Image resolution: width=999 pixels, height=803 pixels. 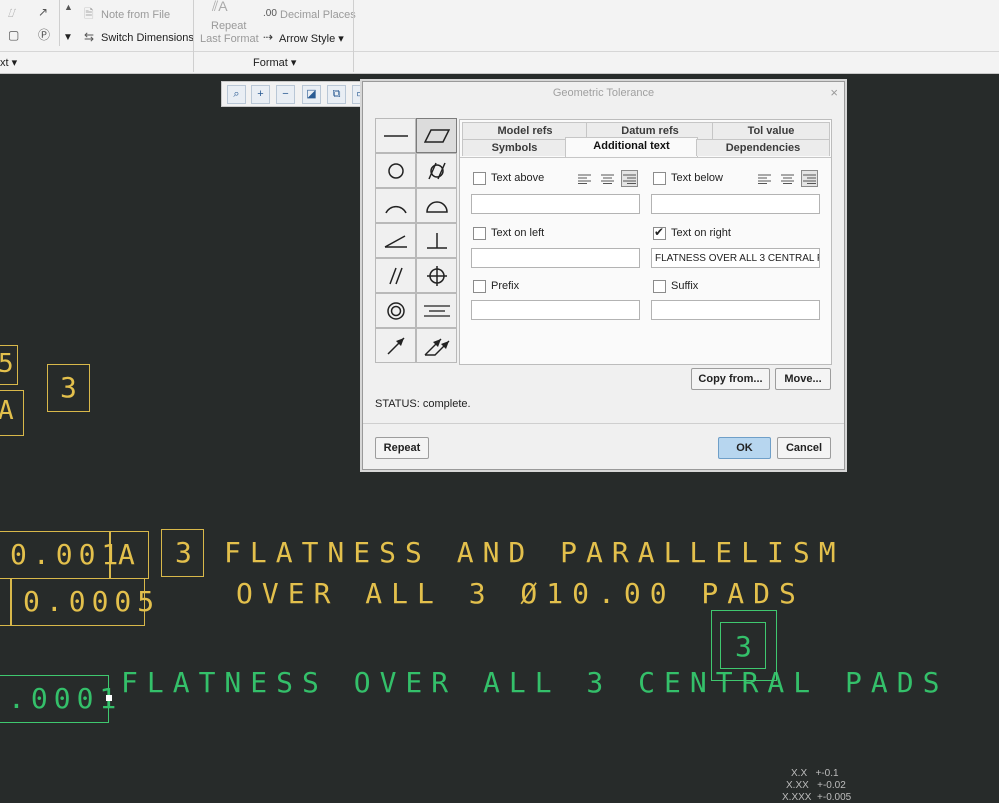 What do you see at coordinates (436, 275) in the screenshot?
I see `position-icon` at bounding box center [436, 275].